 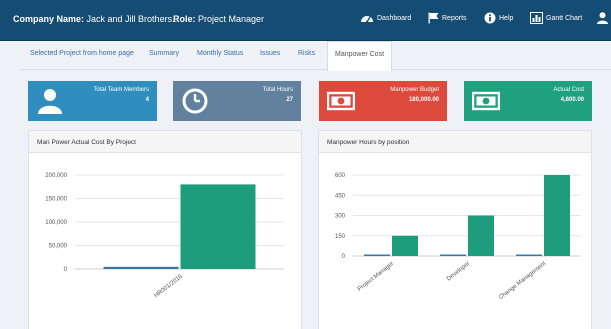 I want to click on y-tick-label: 150, so click(x=340, y=237).